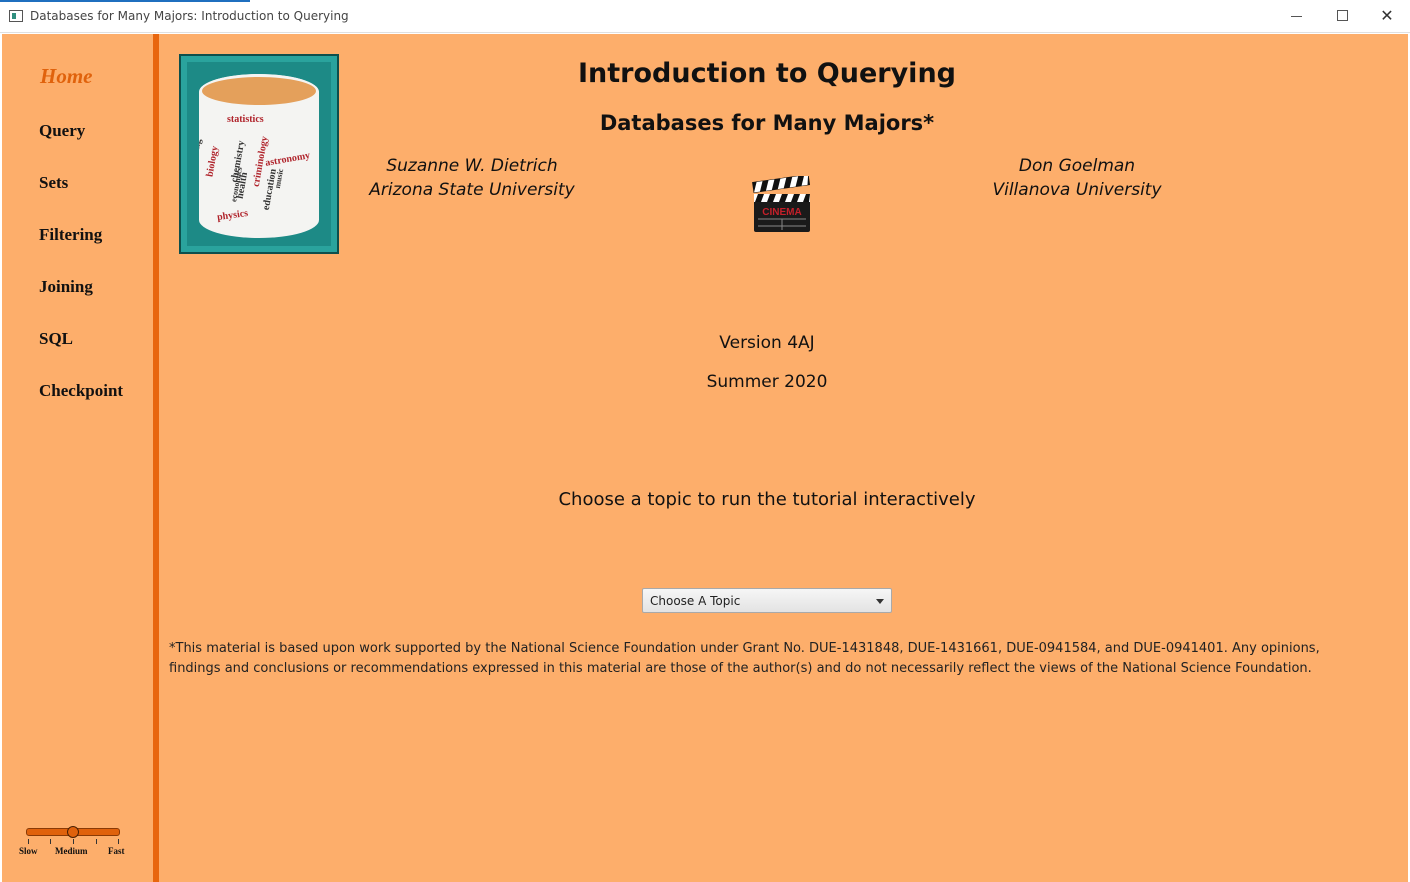 This screenshot has height=882, width=1410. Describe the element at coordinates (767, 343) in the screenshot. I see `version-label: Version 4AJ` at that location.